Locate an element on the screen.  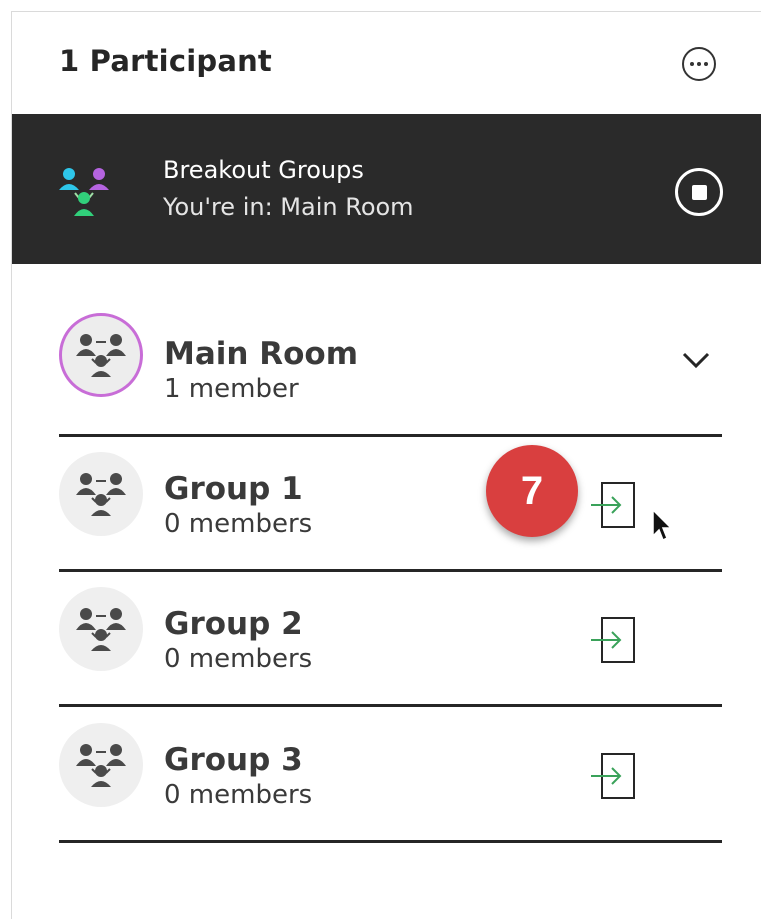
chevron-down-icon is located at coordinates (696, 360).